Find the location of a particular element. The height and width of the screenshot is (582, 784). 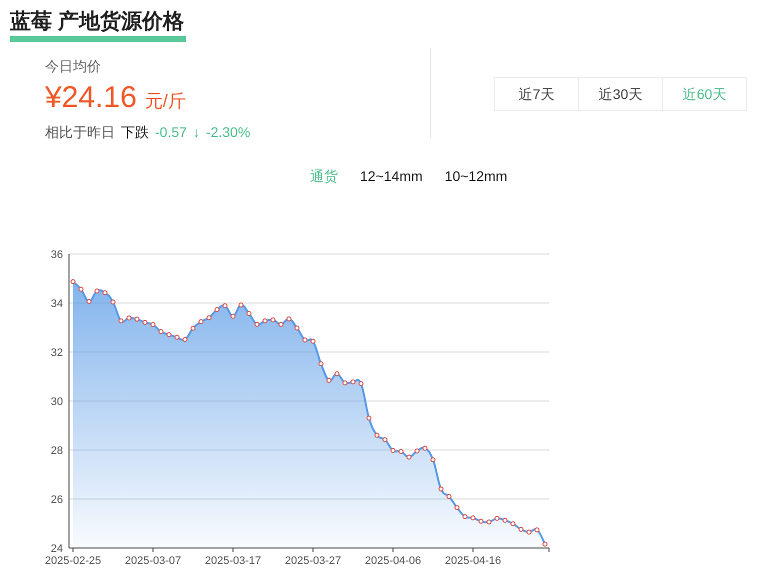

page-title: 蓝莓 产地货源价格 is located at coordinates (98, 25).